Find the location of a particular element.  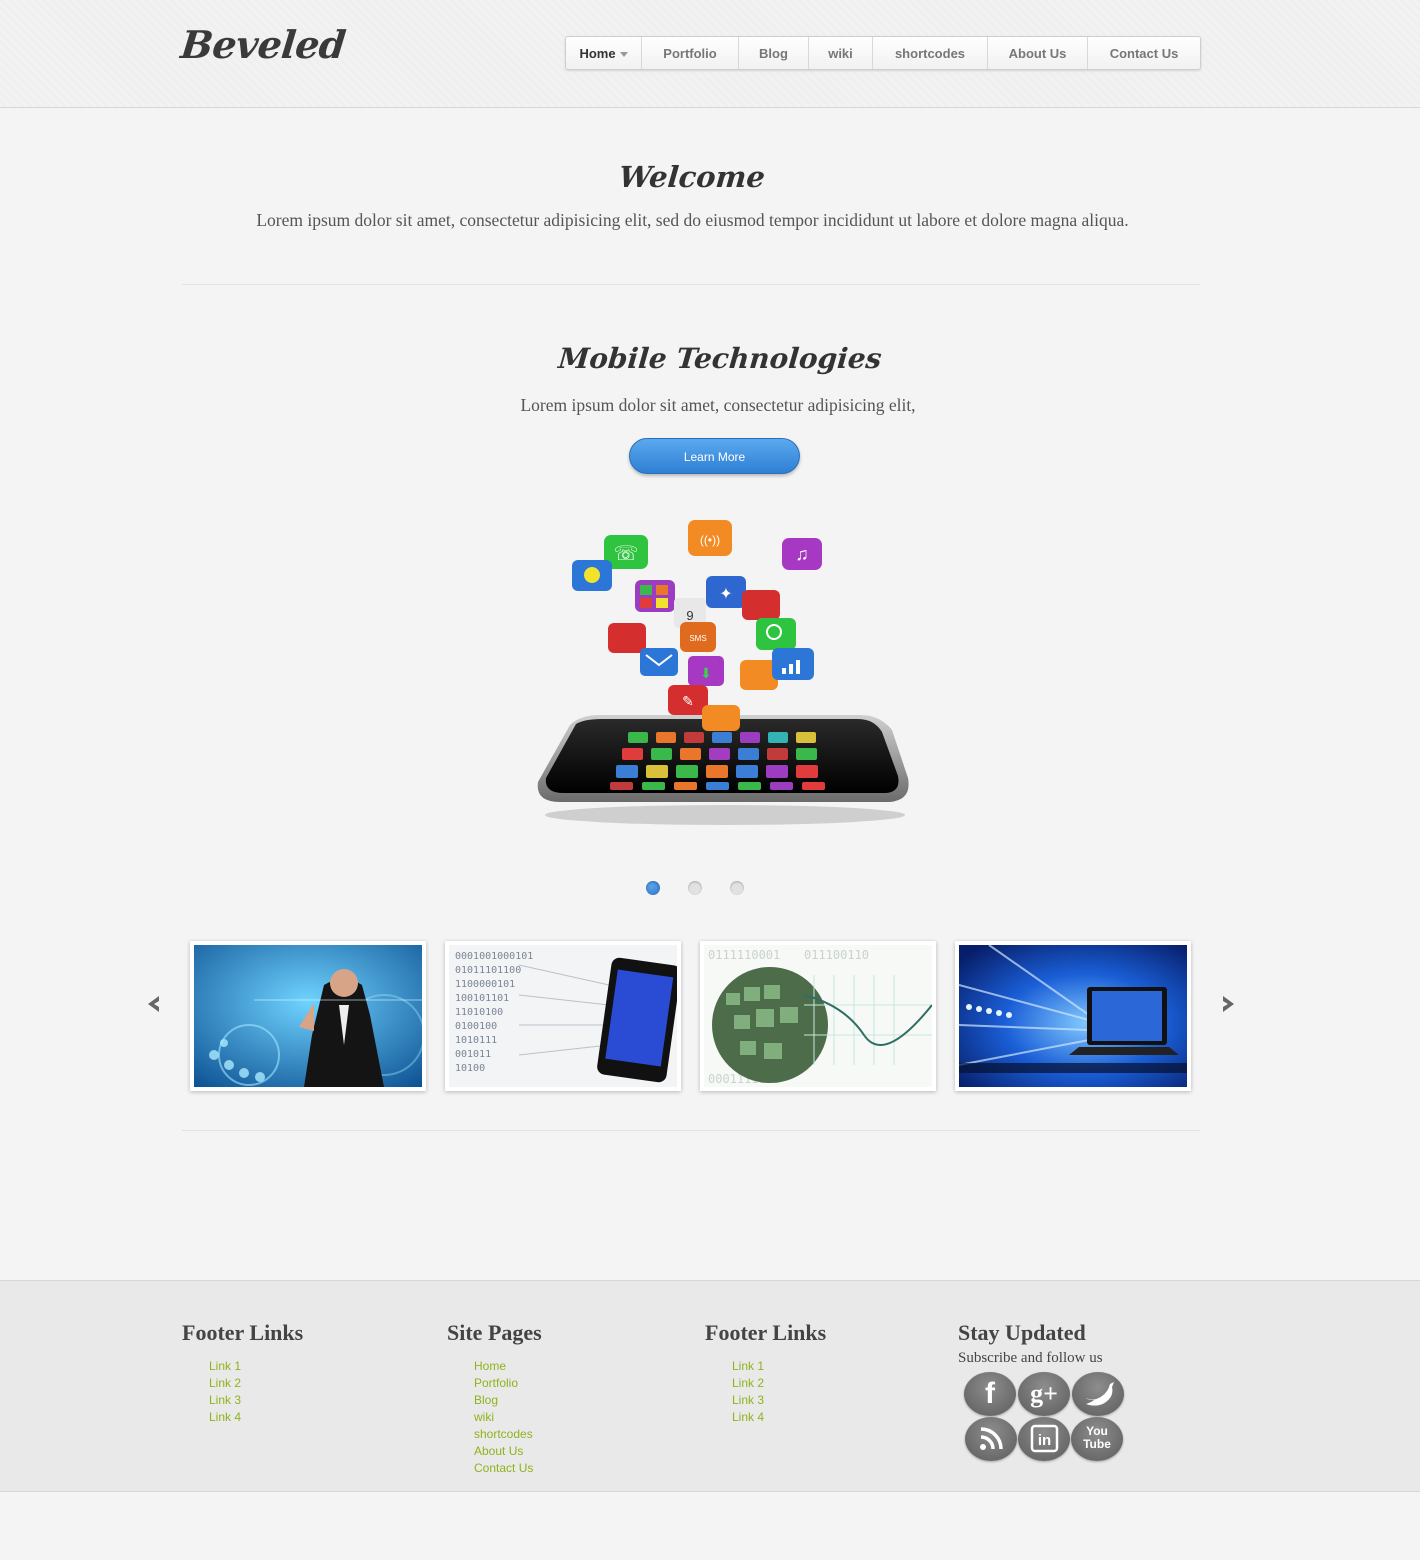

nav-item-wiki: wiki is located at coordinates (841, 53).